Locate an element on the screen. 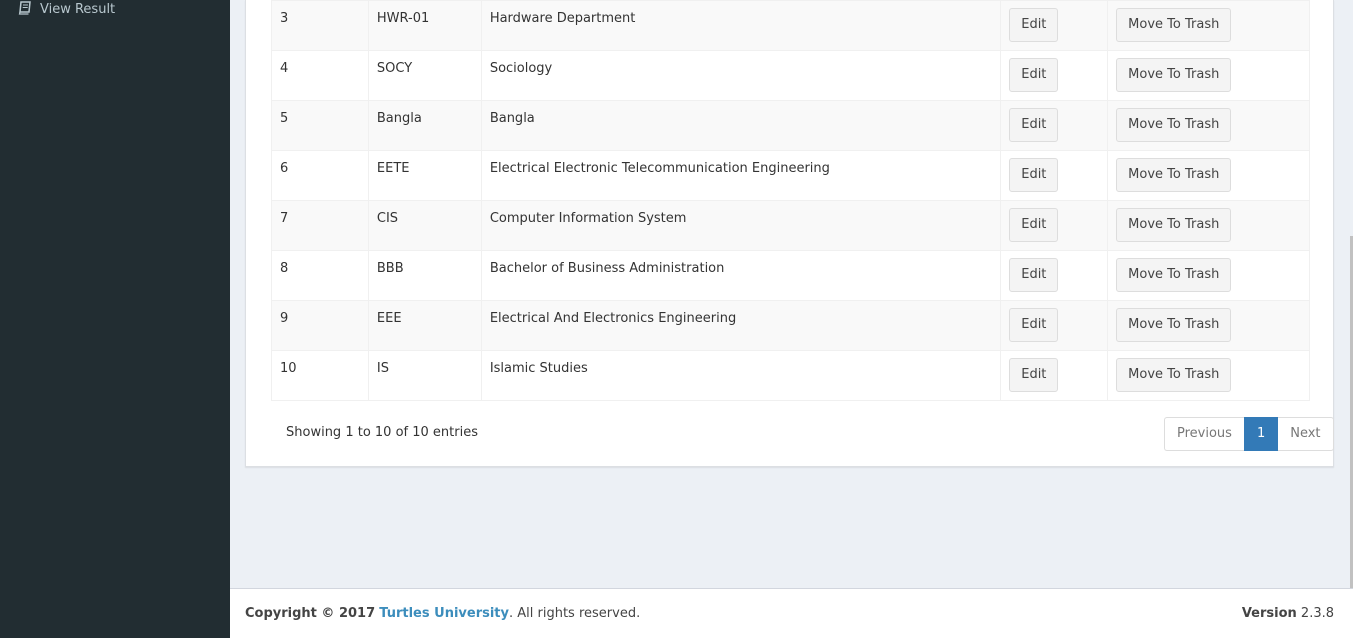  org-link: Turtles University is located at coordinates (444, 613).